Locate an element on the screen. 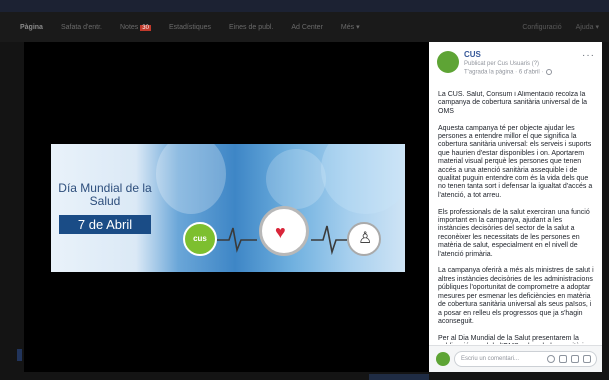 The image size is (609, 380). facebook-top-bar is located at coordinates (304, 6).